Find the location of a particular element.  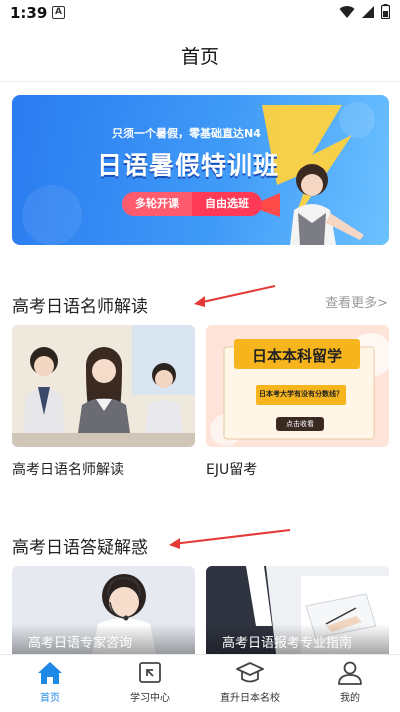

card-eju: 日本本科留学 日本考大学有没有分数线？ 点击收看 EJU留考 is located at coordinates (297, 402).